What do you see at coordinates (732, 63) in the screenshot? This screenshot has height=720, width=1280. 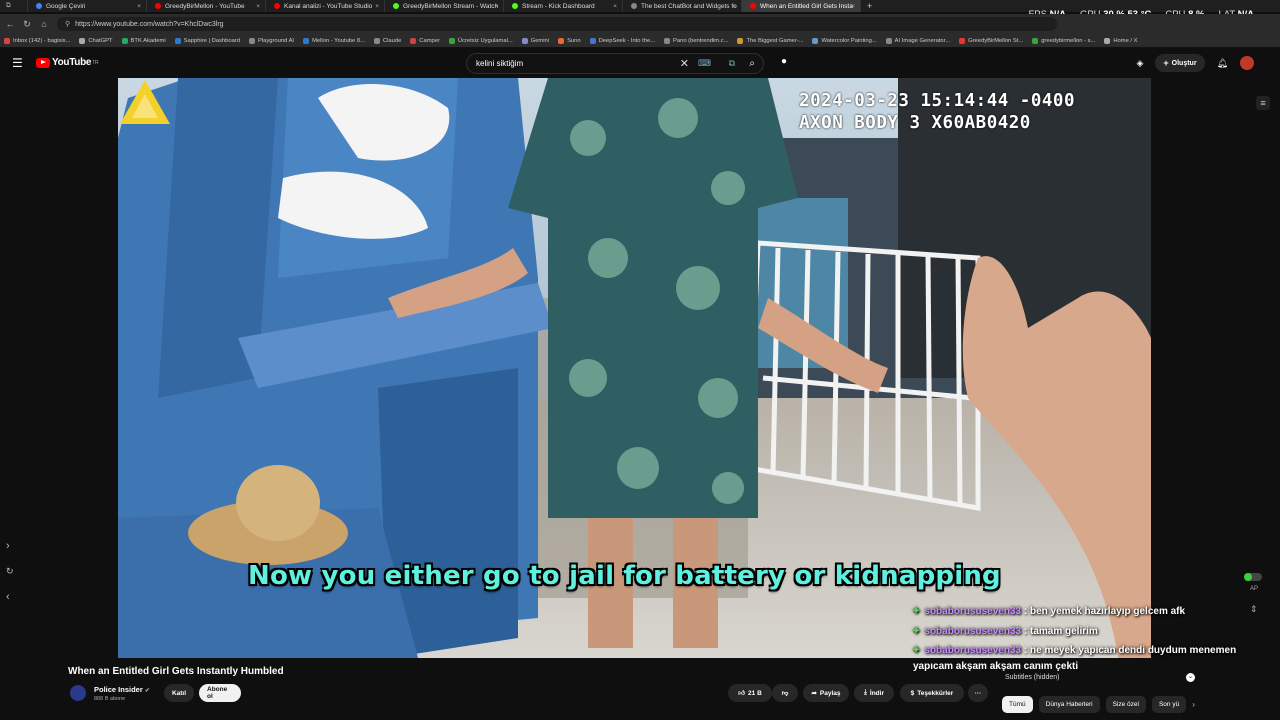 I see `translate-icon: ⧉` at bounding box center [732, 63].